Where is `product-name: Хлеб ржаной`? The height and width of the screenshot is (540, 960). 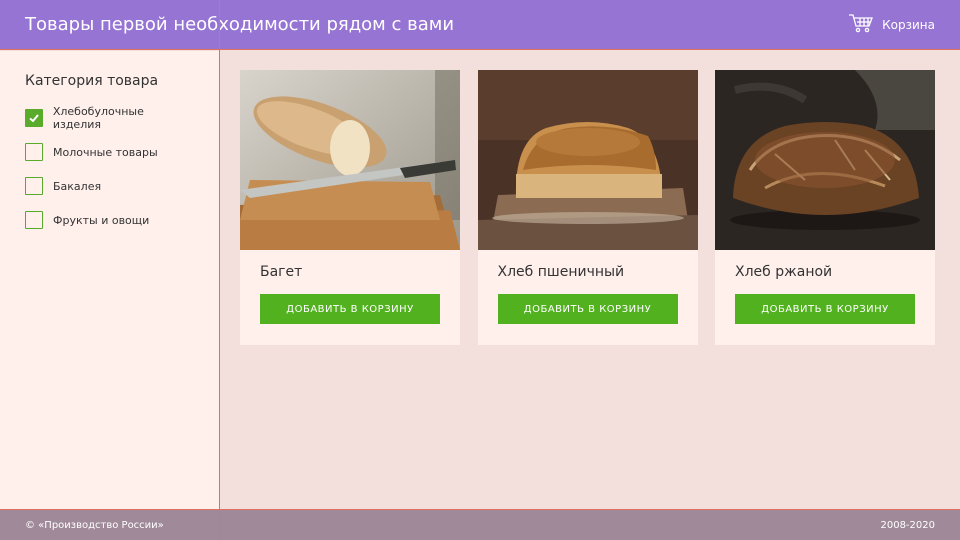
product-name: Хлеб ржаной is located at coordinates (784, 272).